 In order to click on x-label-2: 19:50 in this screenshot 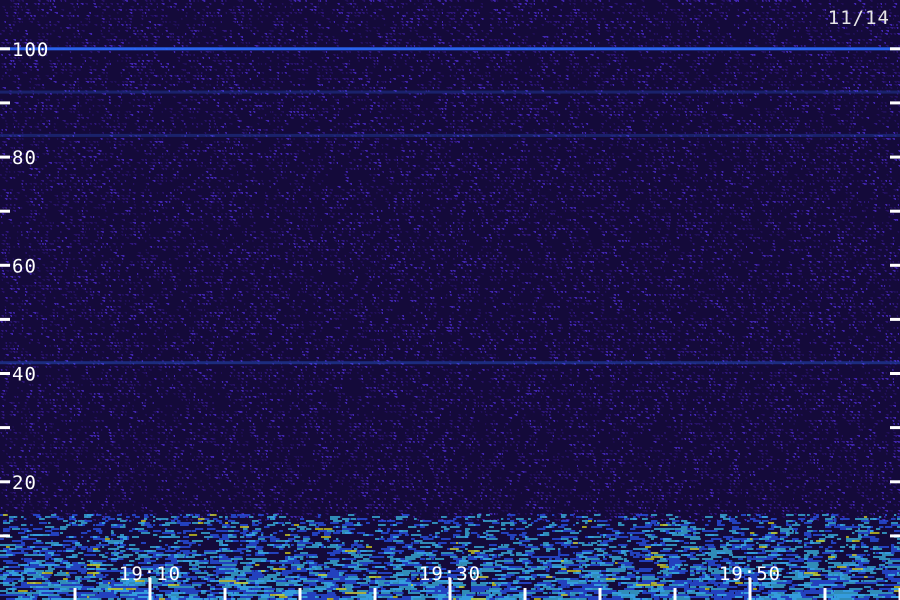, I will do `click(750, 574)`.